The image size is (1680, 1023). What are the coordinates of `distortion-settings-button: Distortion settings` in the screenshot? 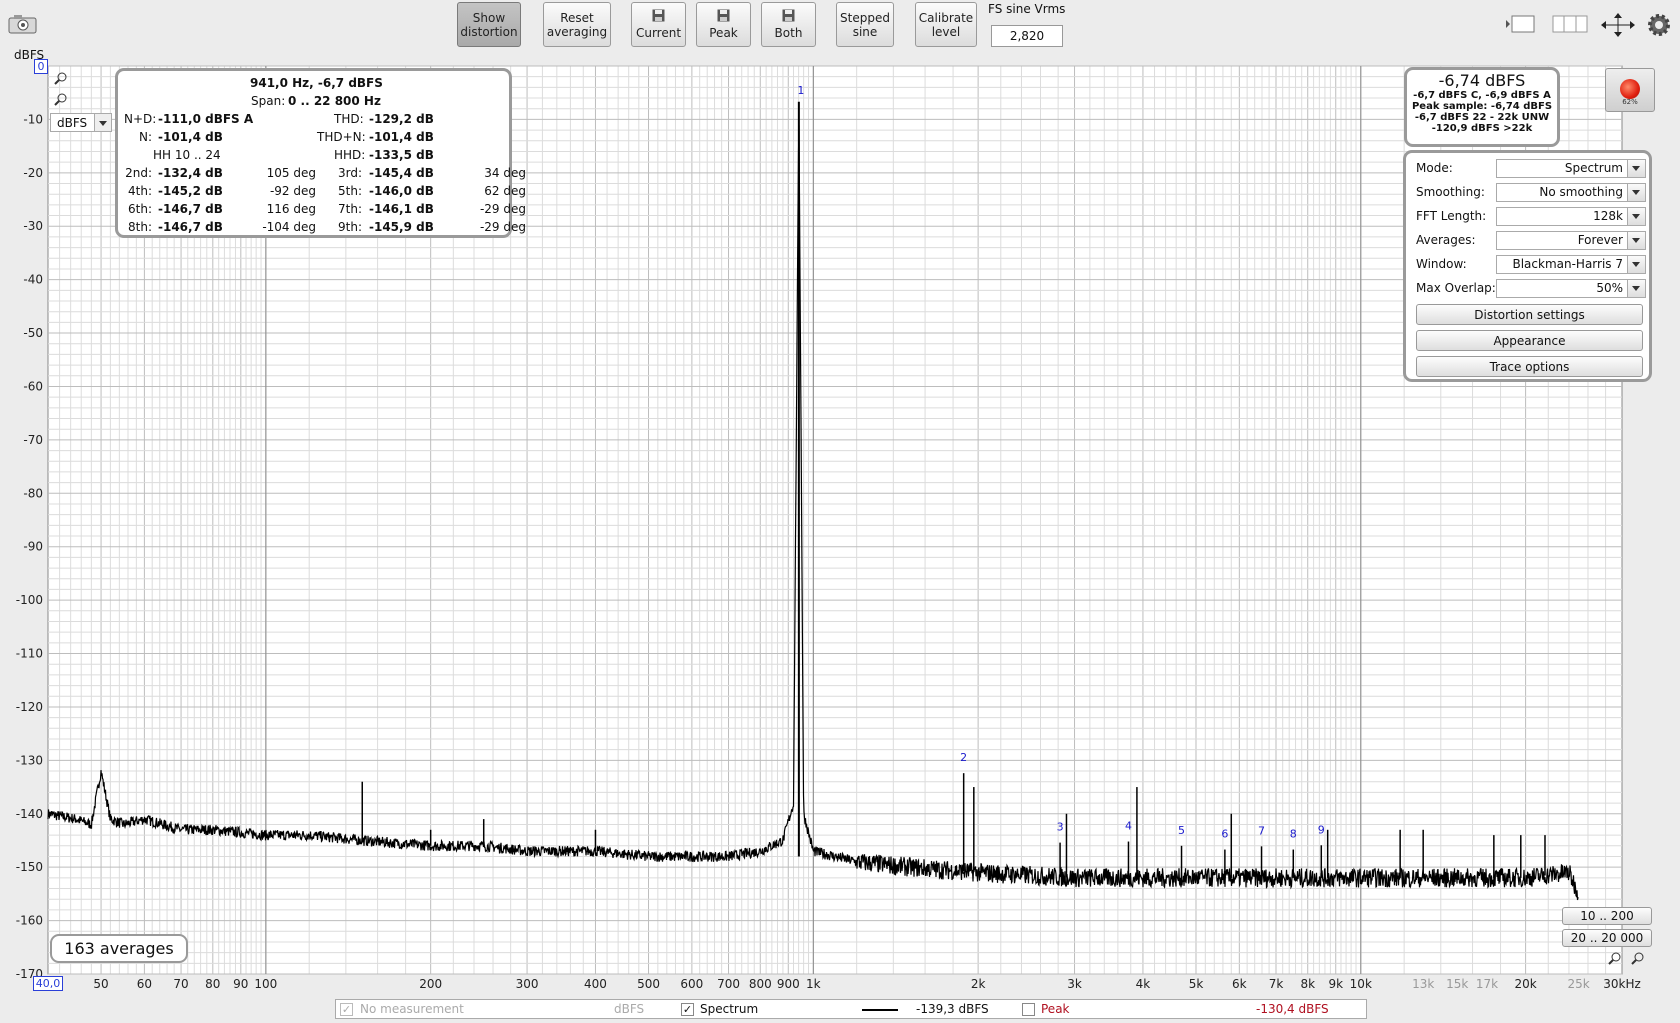 It's located at (1529, 314).